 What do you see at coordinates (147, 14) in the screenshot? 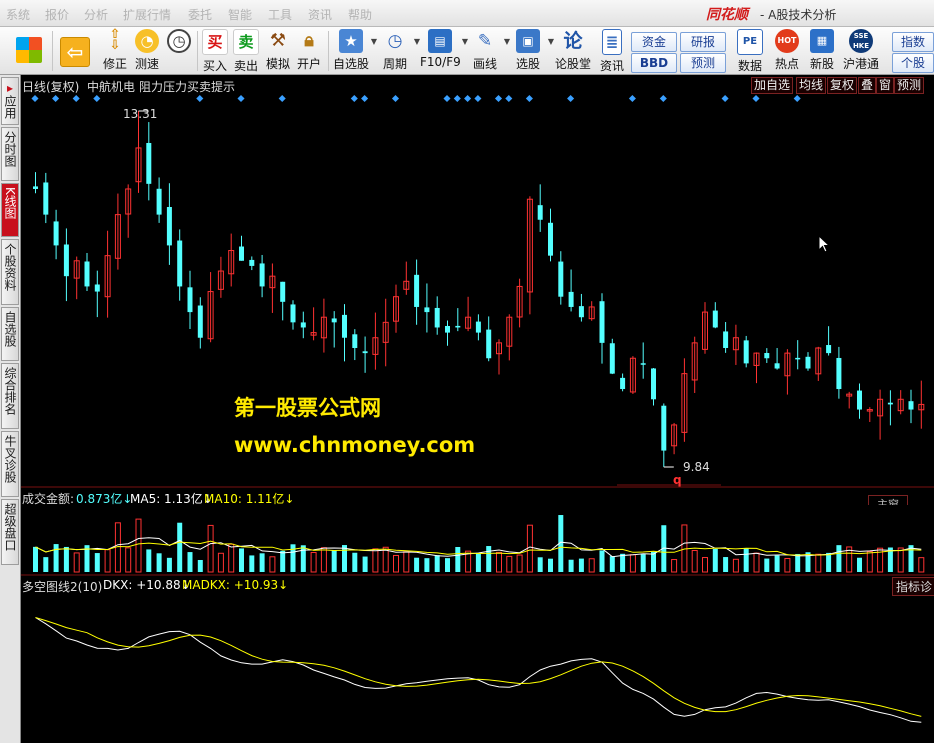
I see `menu-extended-market: 扩展行情` at bounding box center [147, 14].